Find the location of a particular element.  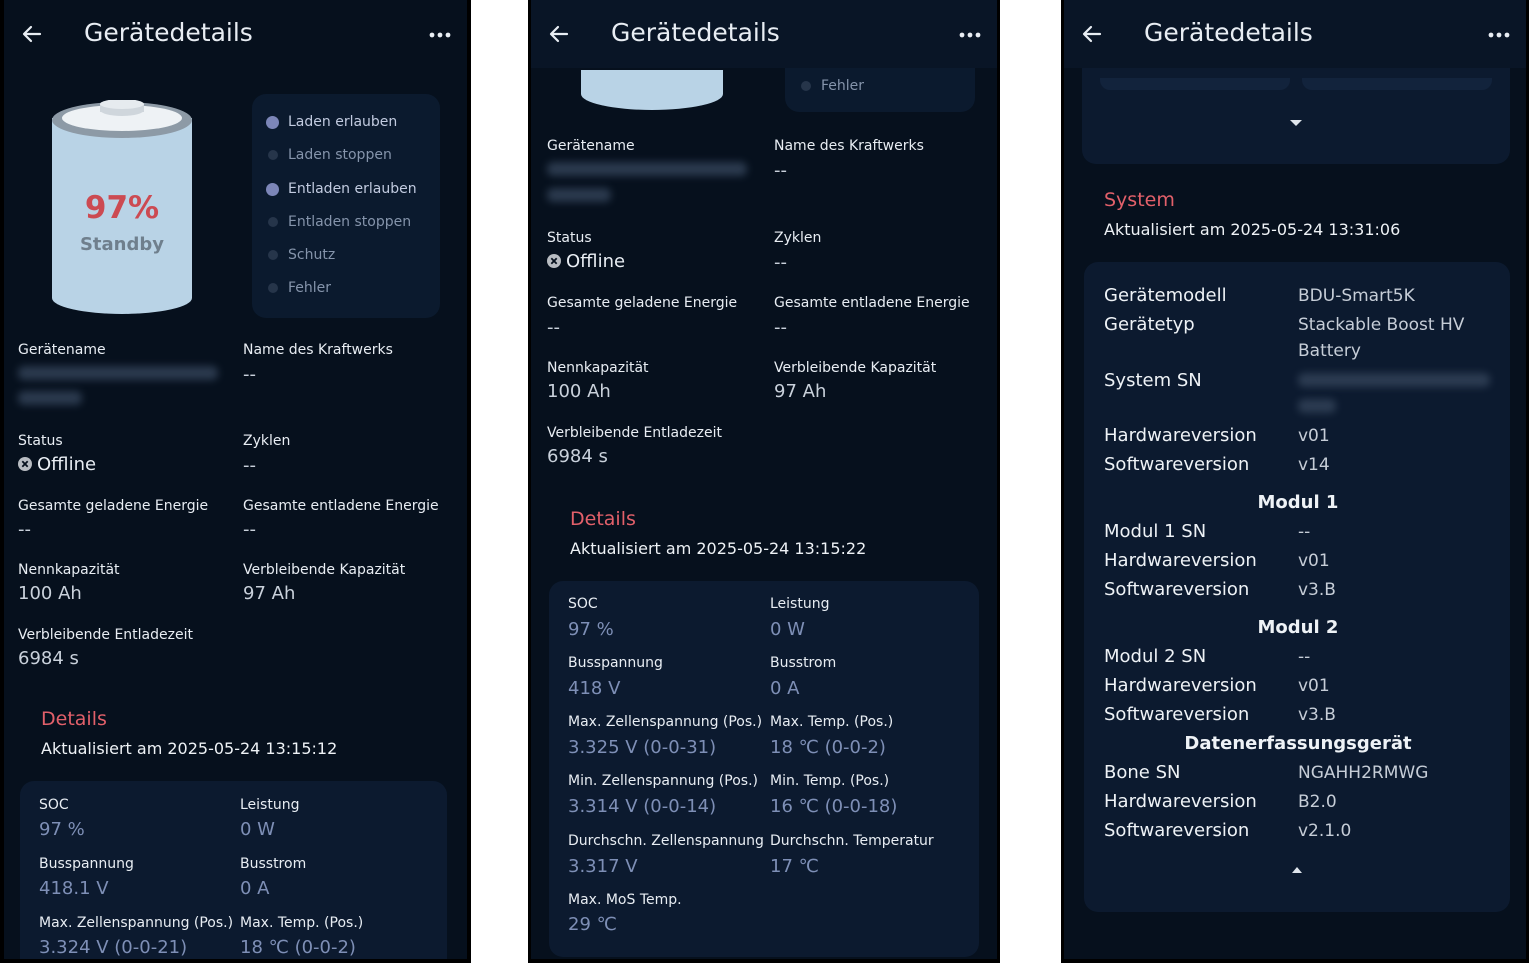

system-sn-redacted is located at coordinates (1394, 380).